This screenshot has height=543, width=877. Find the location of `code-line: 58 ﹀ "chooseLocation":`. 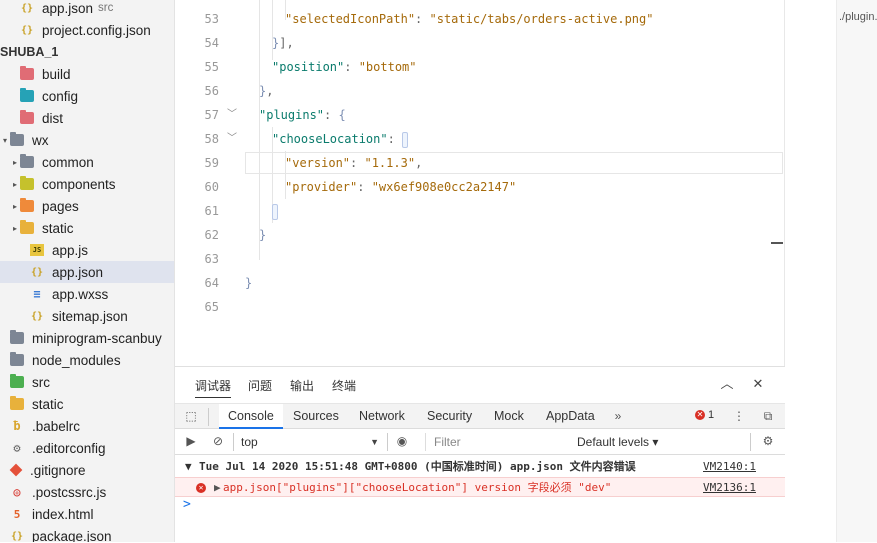

code-line: 58 ﹀ "chooseLocation": is located at coordinates (480, 139).